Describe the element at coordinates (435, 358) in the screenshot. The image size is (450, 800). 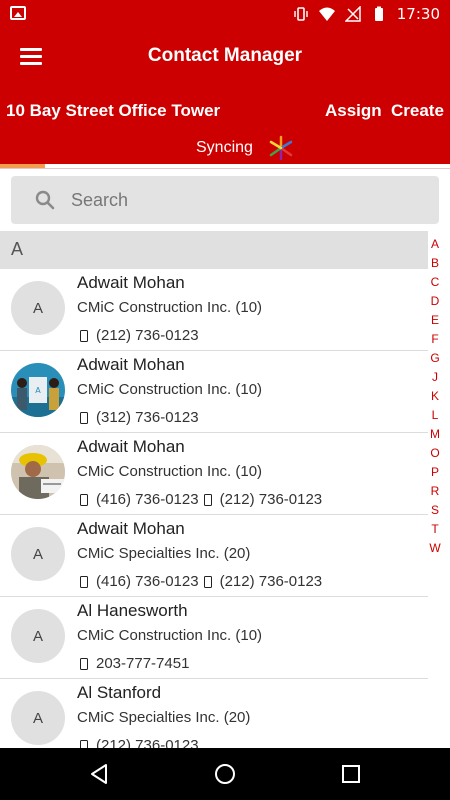
I see `index-letter: G` at that location.